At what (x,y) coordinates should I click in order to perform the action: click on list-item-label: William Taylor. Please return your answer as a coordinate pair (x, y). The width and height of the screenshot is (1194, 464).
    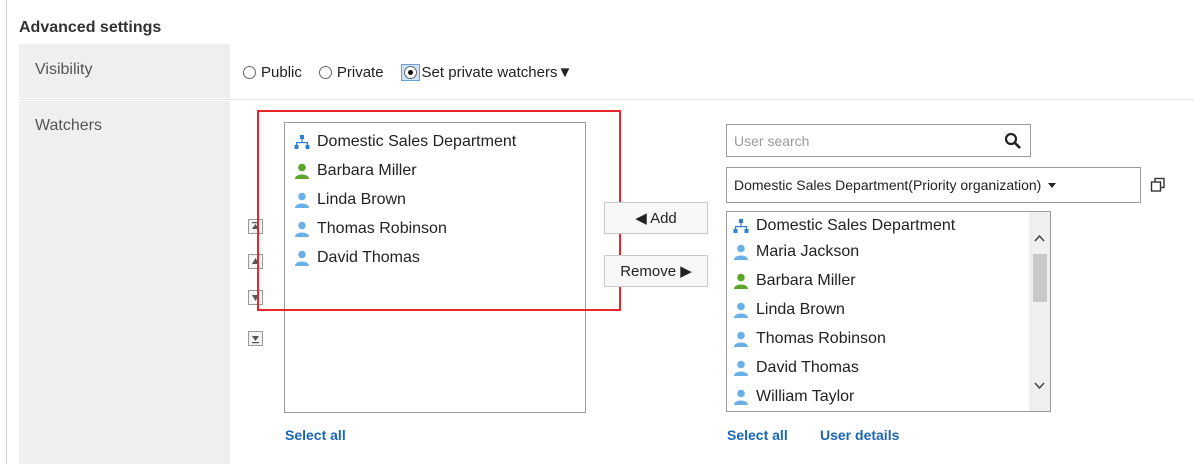
    Looking at the image, I should click on (805, 396).